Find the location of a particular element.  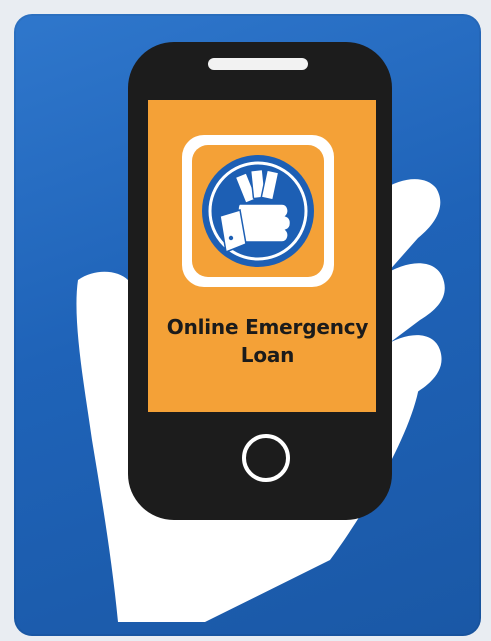

loan-app-icon is located at coordinates (258, 211).